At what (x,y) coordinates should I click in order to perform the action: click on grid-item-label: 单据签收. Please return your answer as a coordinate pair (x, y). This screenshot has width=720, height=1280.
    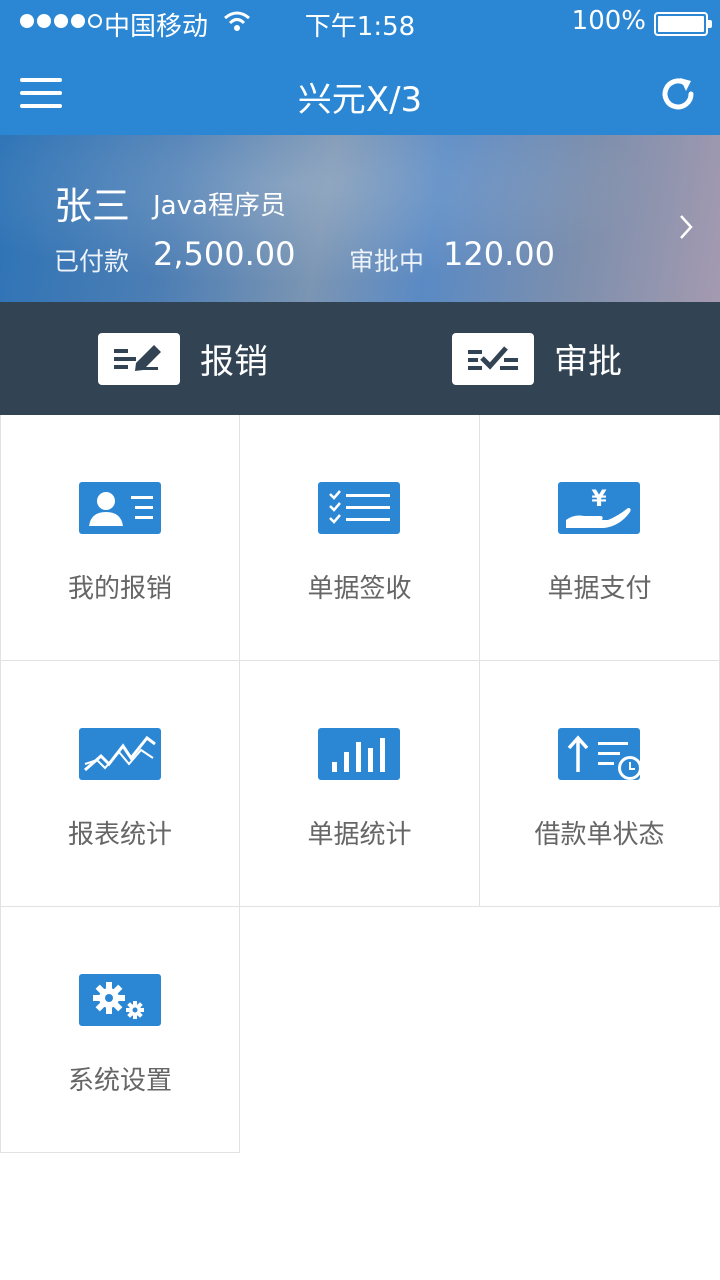
    Looking at the image, I should click on (359, 589).